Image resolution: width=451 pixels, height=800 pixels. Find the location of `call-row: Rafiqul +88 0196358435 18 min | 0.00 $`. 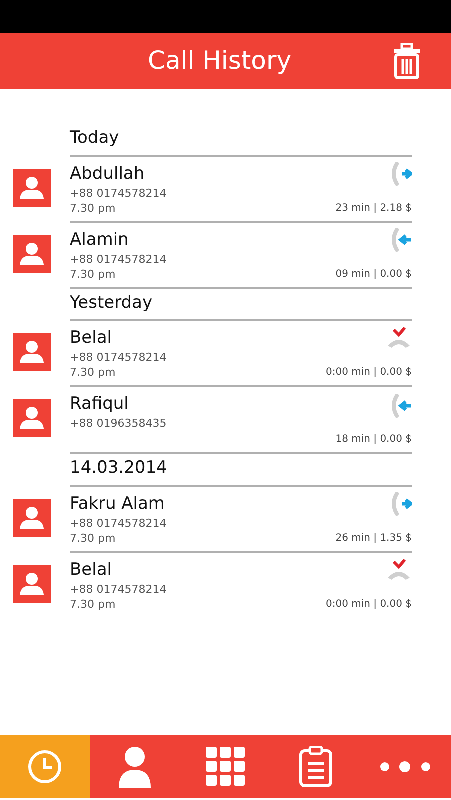

call-row: Rafiqul +88 0196358435 18 min | 0.00 $ is located at coordinates (225, 420).